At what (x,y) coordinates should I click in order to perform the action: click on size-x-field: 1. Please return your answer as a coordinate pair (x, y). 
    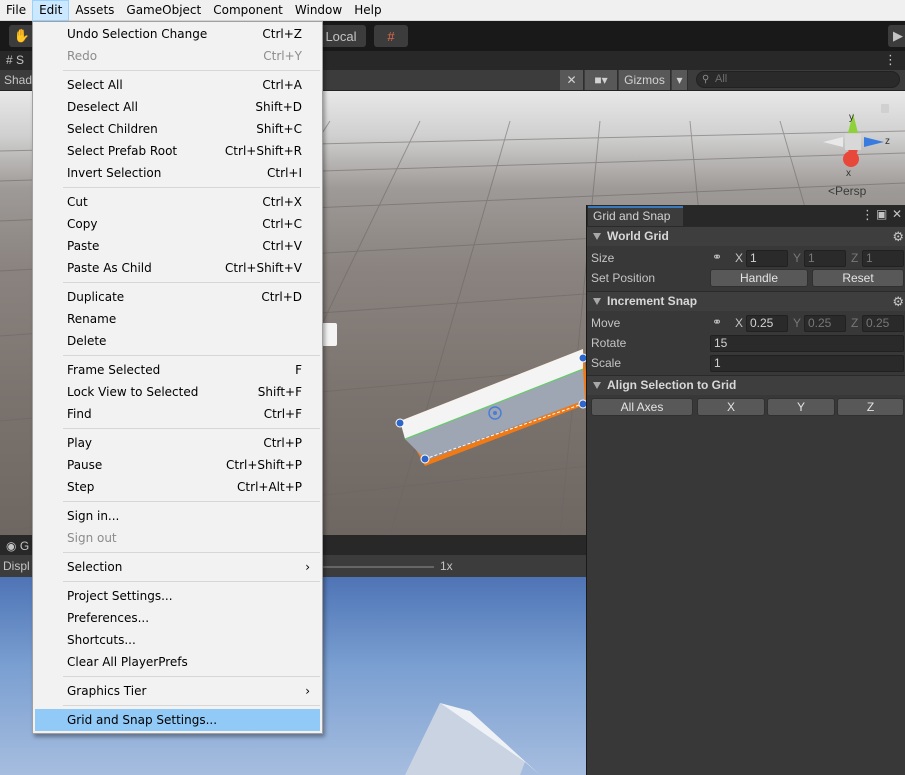
    Looking at the image, I should click on (767, 258).